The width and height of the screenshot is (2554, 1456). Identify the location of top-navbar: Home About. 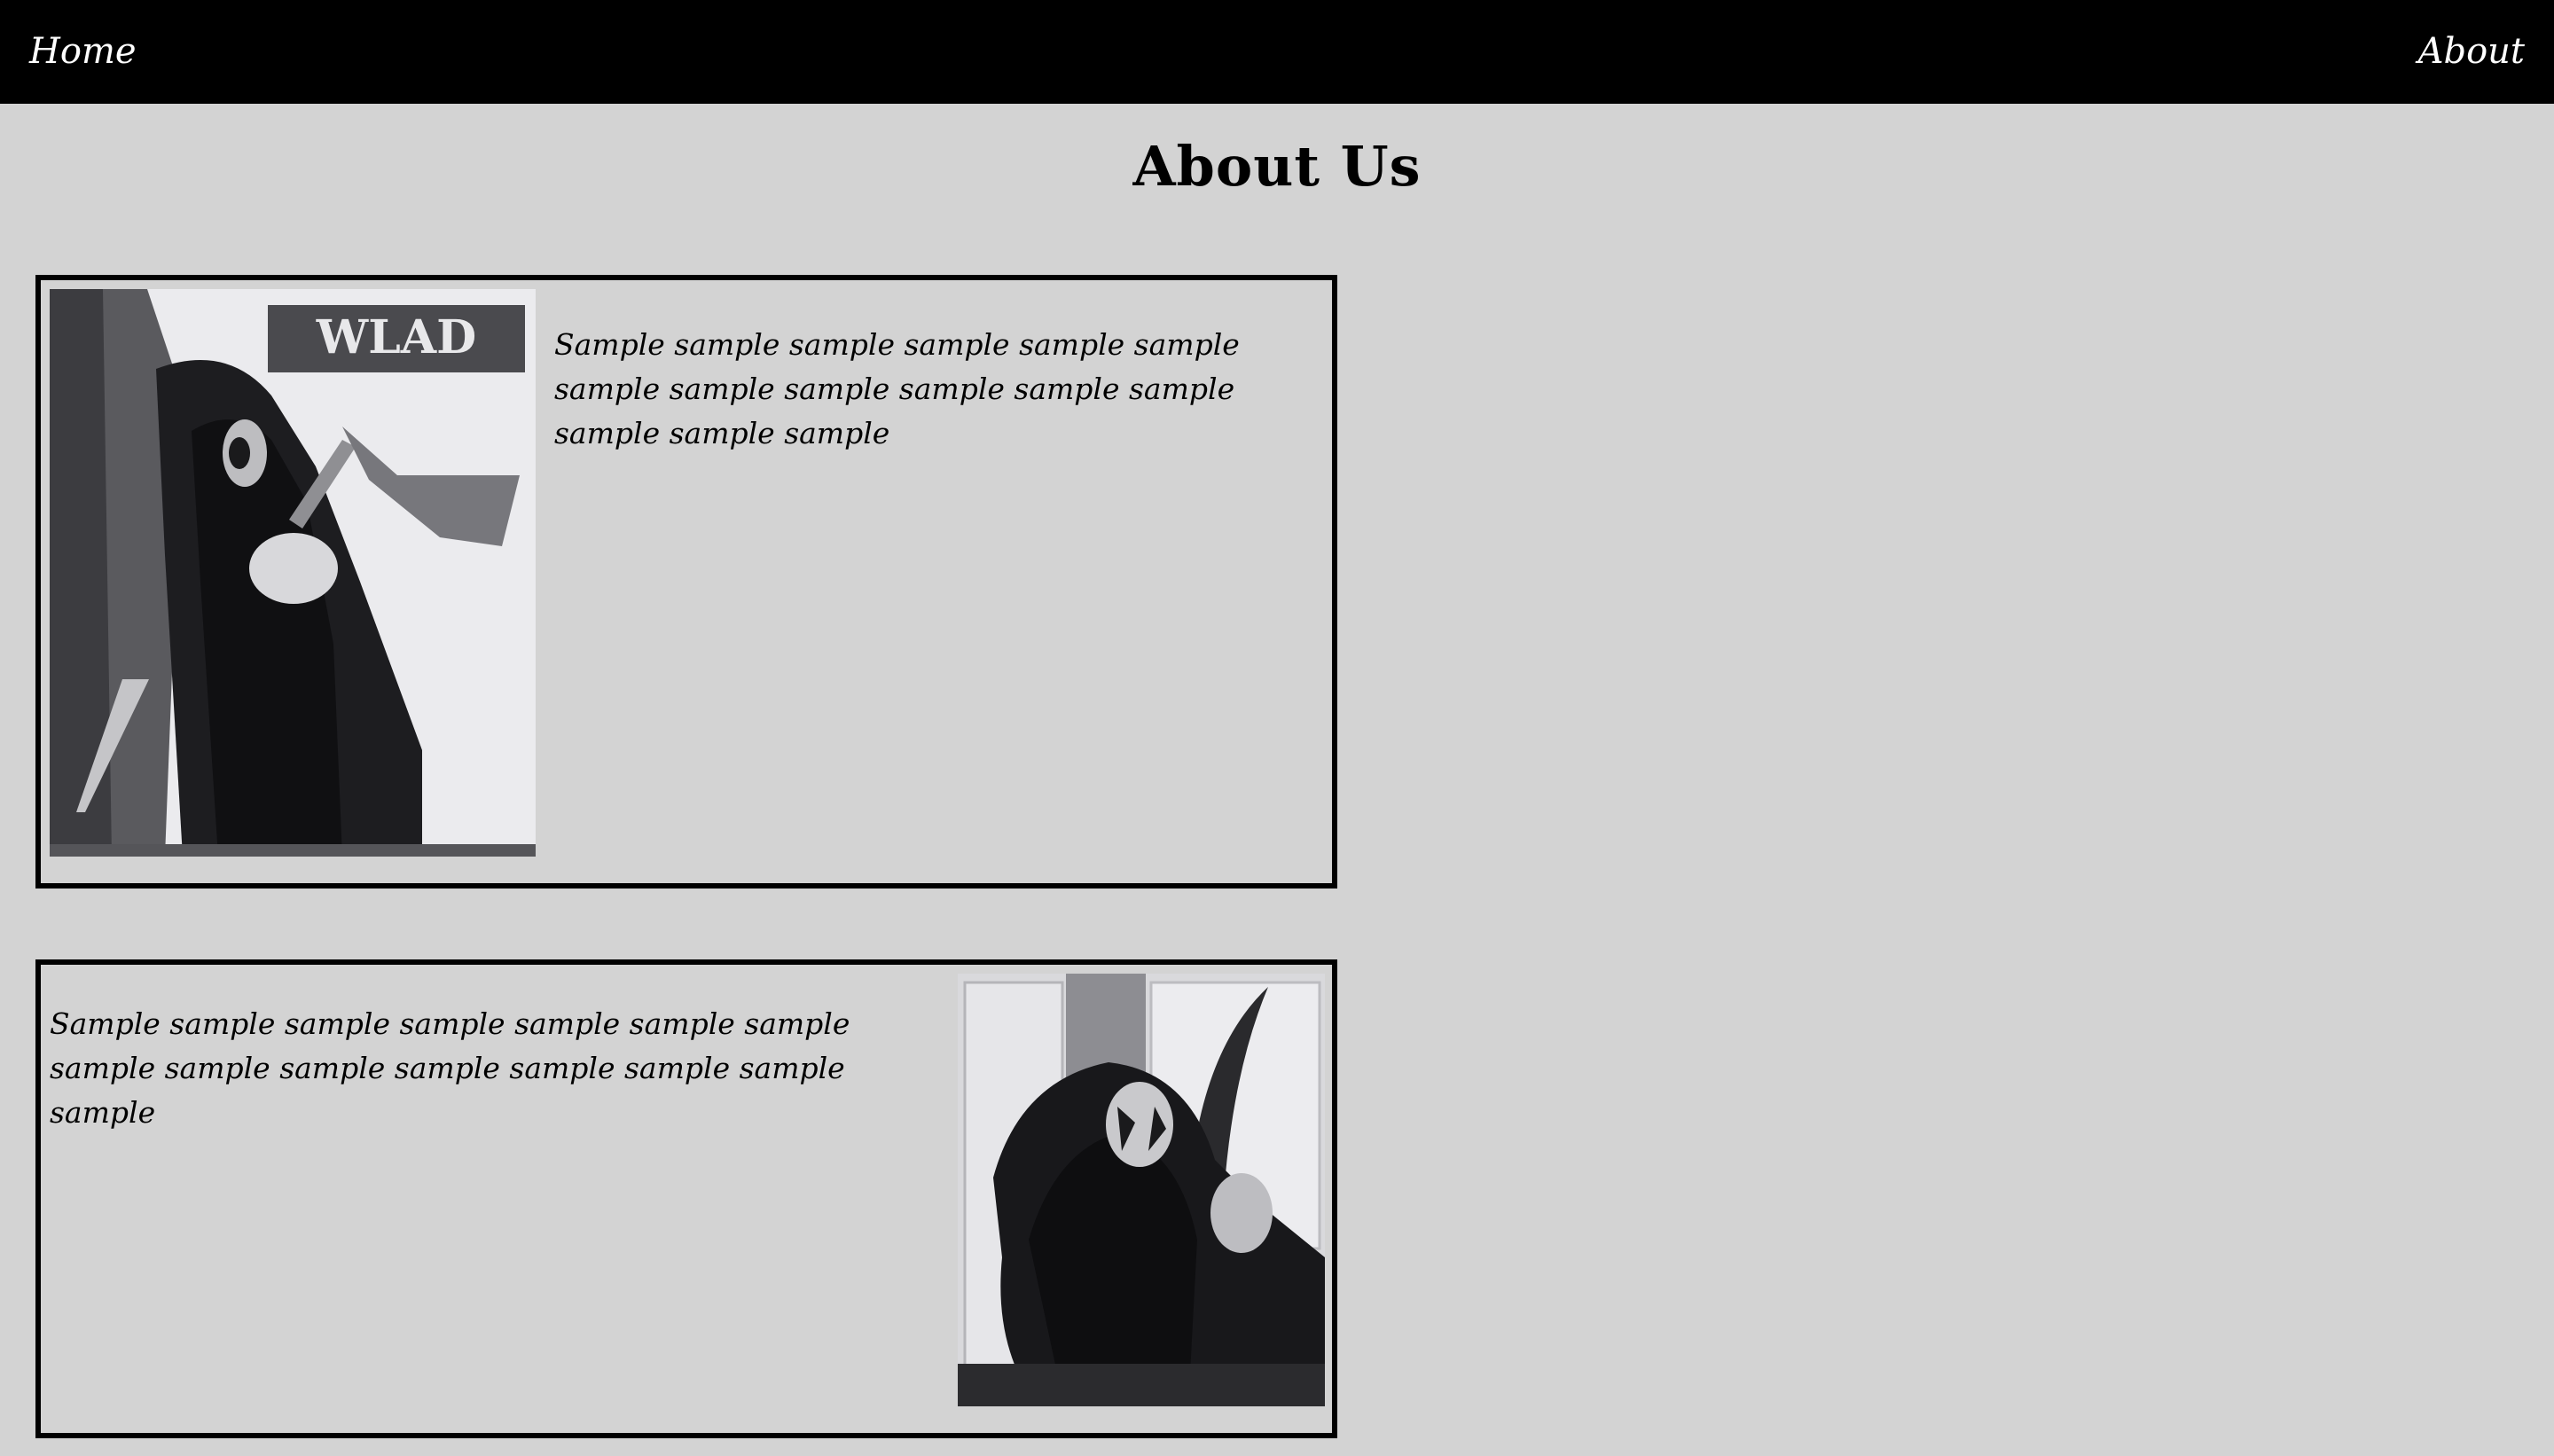
(1277, 52).